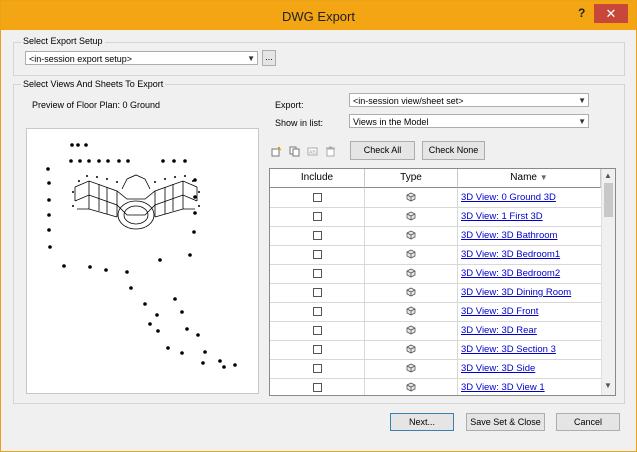  I want to click on duplicate-set-icon, so click(294, 151).